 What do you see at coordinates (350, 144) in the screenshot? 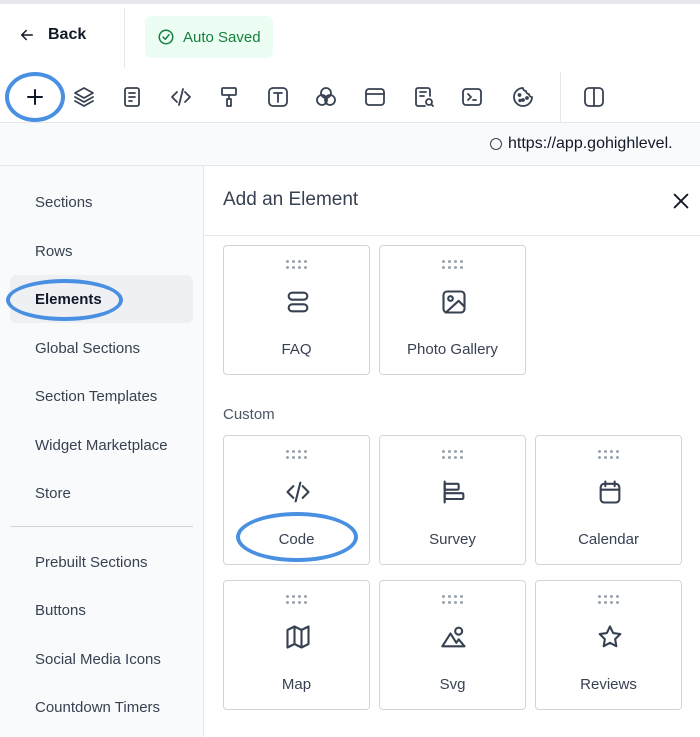
I see `url-bar: https://app.gohighlevel.` at bounding box center [350, 144].